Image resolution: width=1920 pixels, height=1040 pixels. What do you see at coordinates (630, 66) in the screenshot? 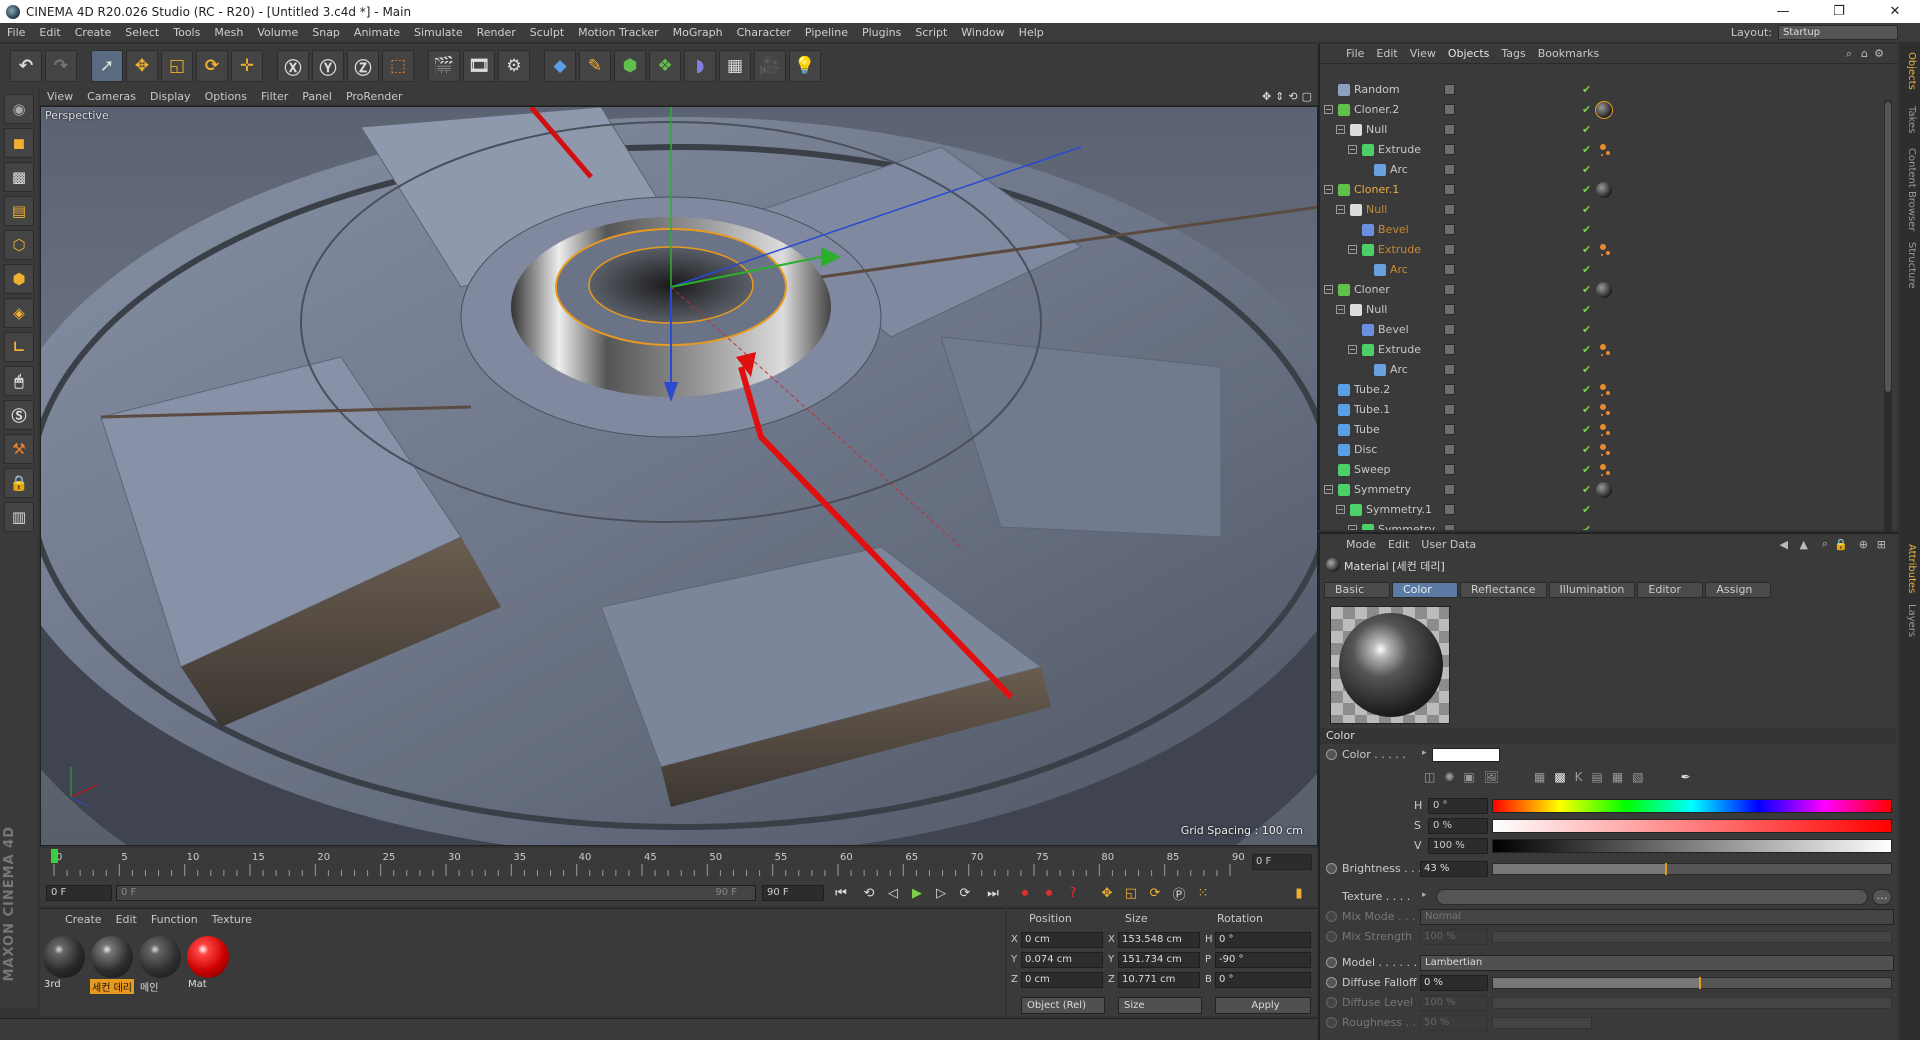
I see `subdivision-surface-icon: ⬢` at bounding box center [630, 66].